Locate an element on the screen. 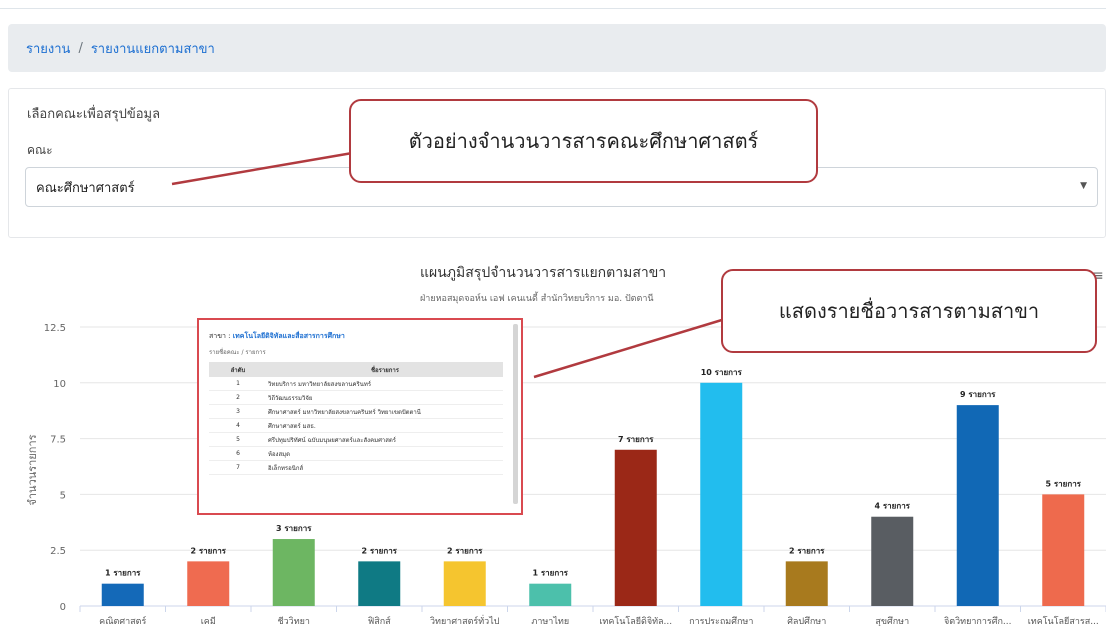 This screenshot has height=626, width=1106. x-tick-label: เคมี is located at coordinates (208, 621).